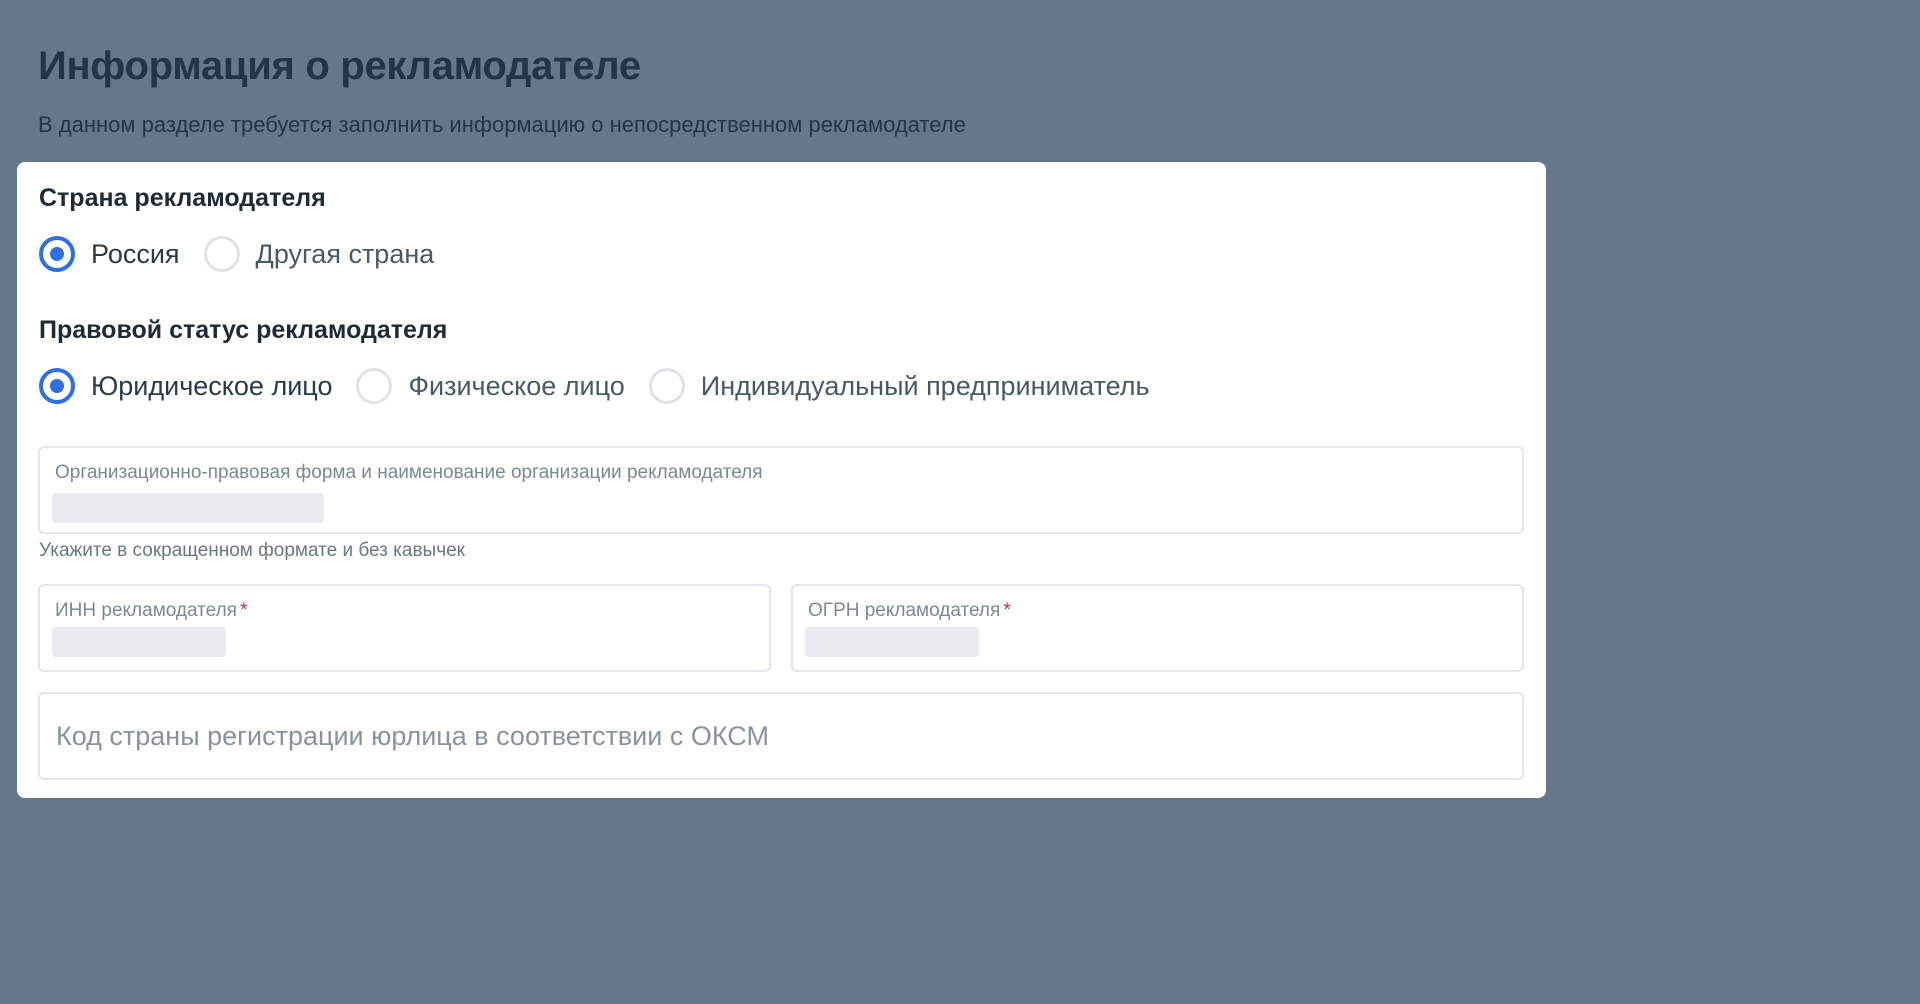 This screenshot has height=1004, width=1920. What do you see at coordinates (404, 628) in the screenshot?
I see `inn-field: ИНН рекламодателя *` at bounding box center [404, 628].